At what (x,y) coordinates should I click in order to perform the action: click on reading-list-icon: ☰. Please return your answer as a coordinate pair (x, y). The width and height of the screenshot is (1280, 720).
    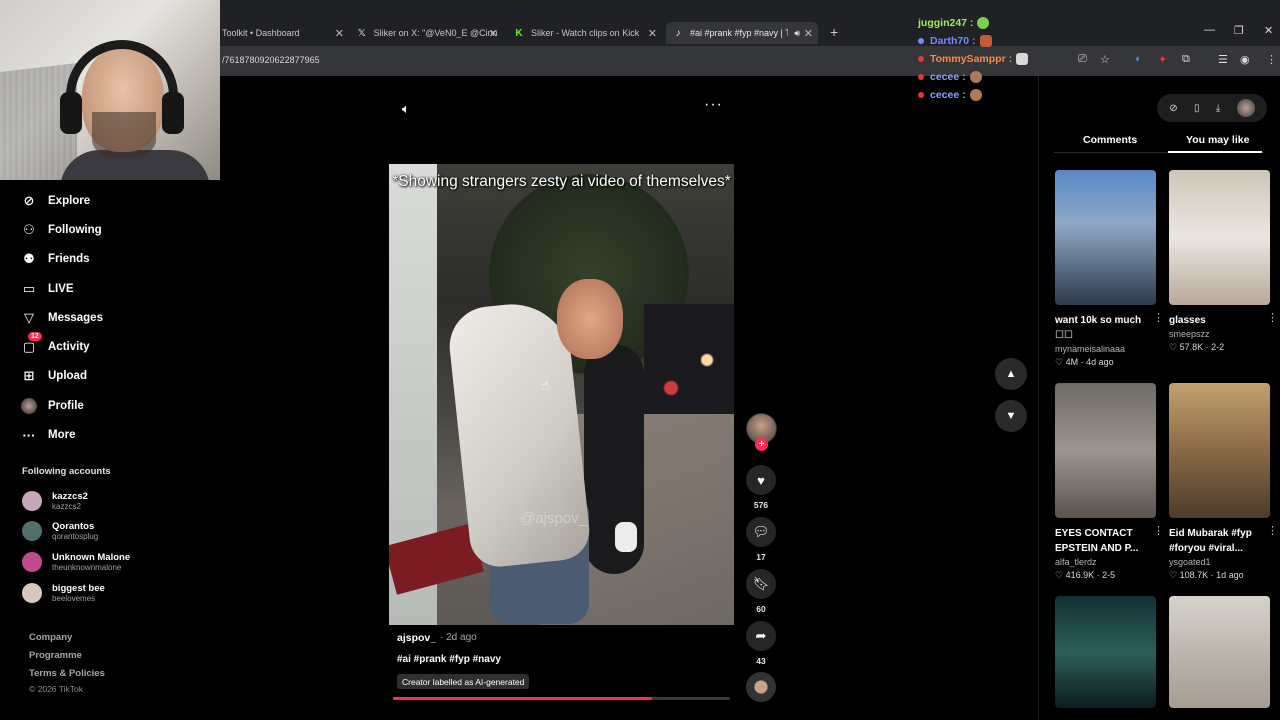
    Looking at the image, I should click on (1223, 59).